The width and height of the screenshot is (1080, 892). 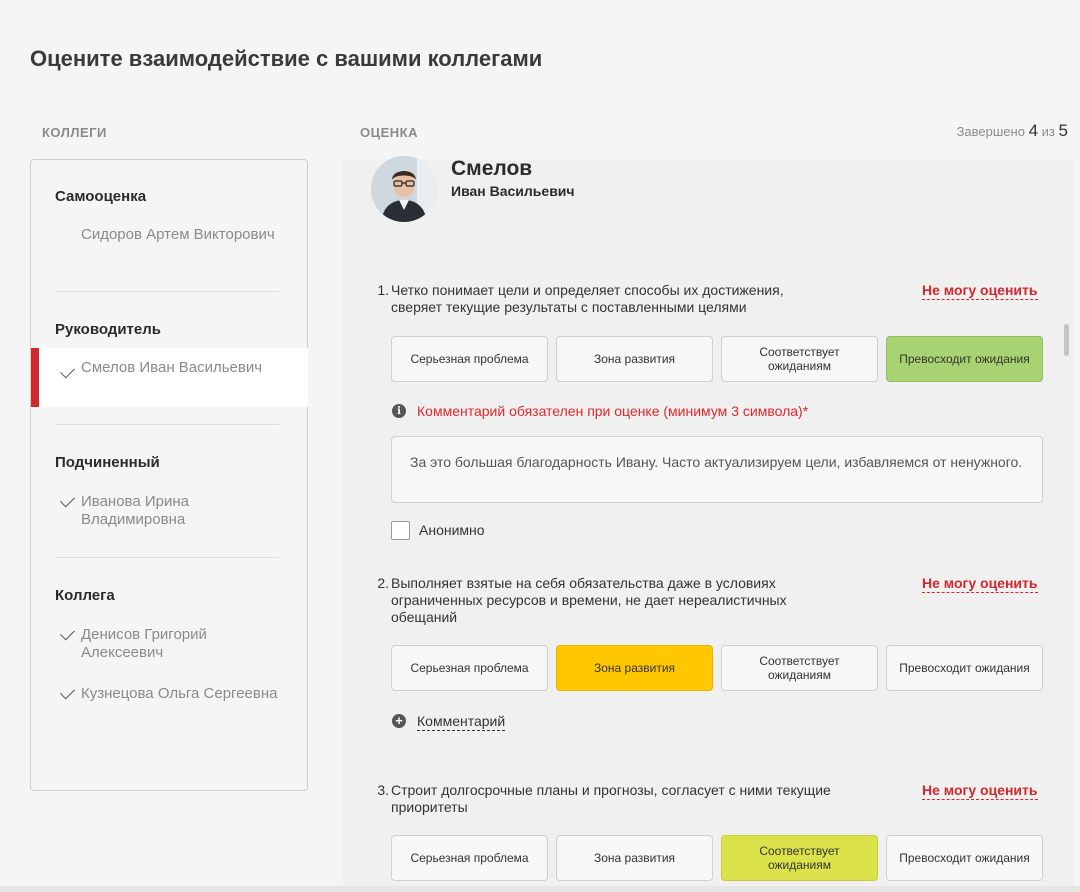 I want to click on active-indicator, so click(x=35, y=377).